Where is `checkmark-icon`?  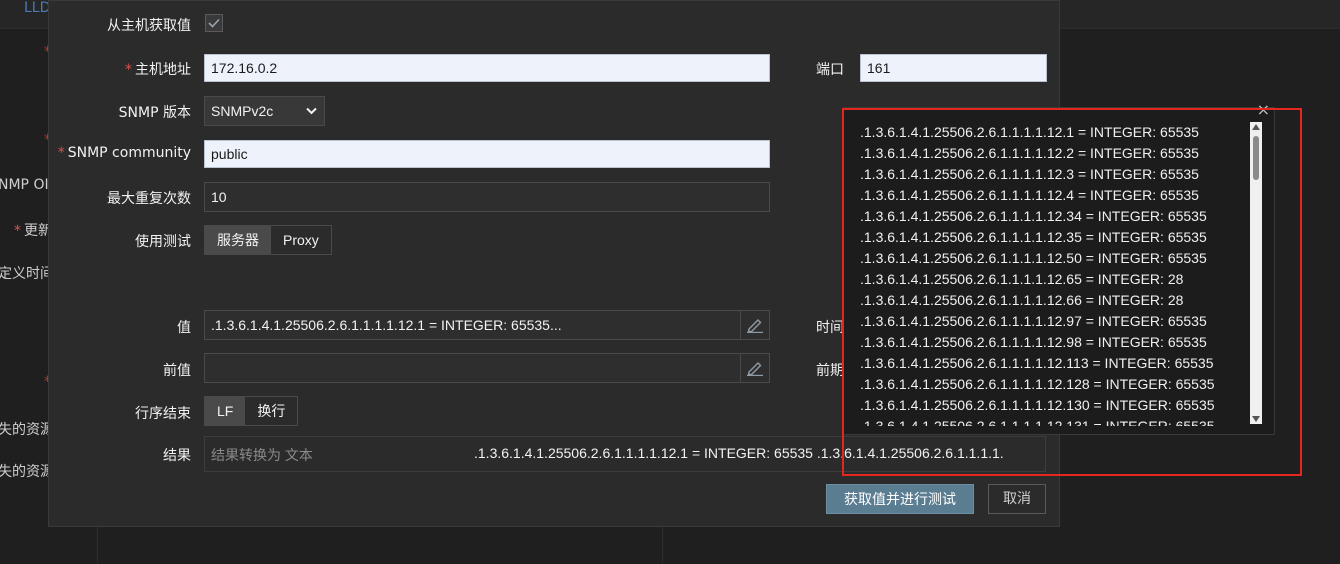 checkmark-icon is located at coordinates (214, 23).